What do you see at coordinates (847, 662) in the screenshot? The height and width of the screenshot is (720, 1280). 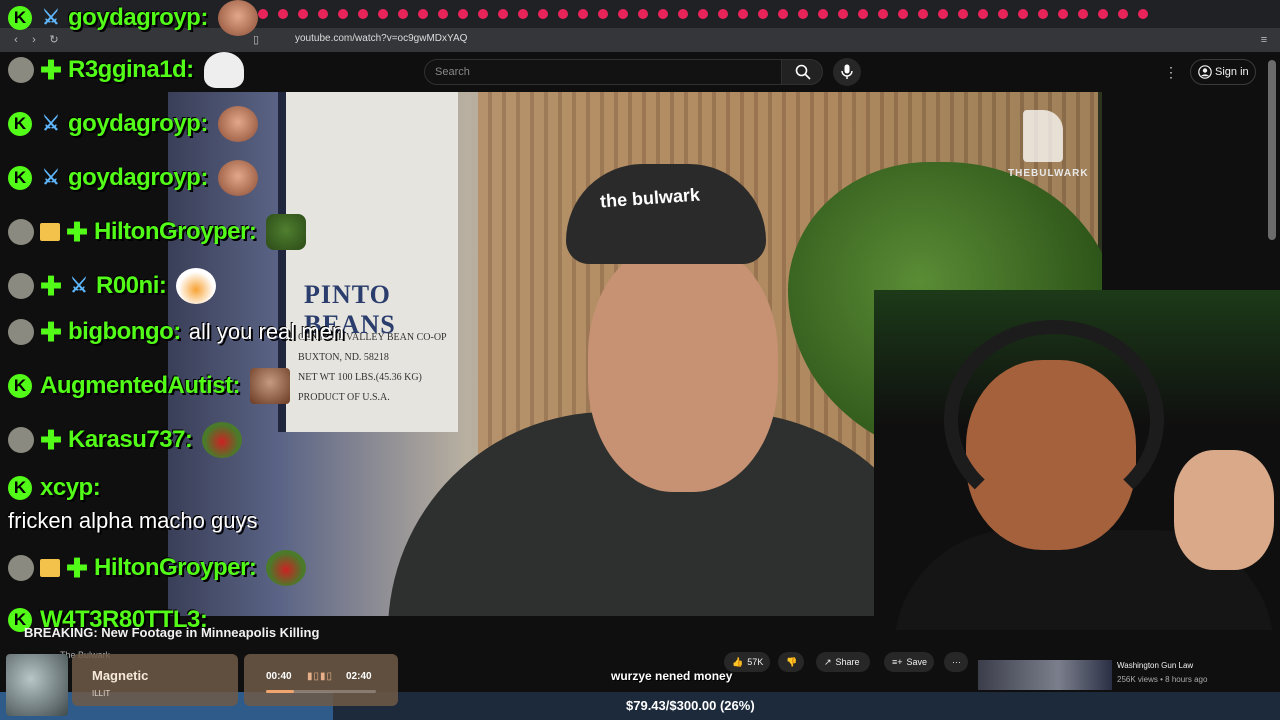 I see `share-label: Share` at bounding box center [847, 662].